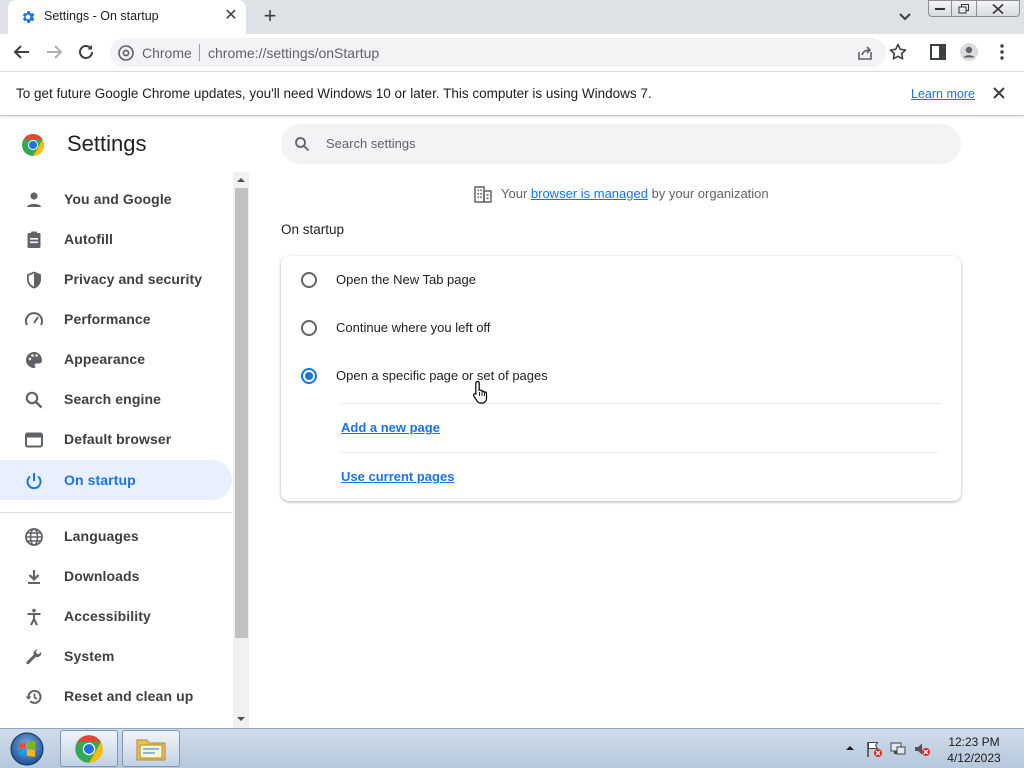  I want to click on section-title: On startup, so click(313, 229).